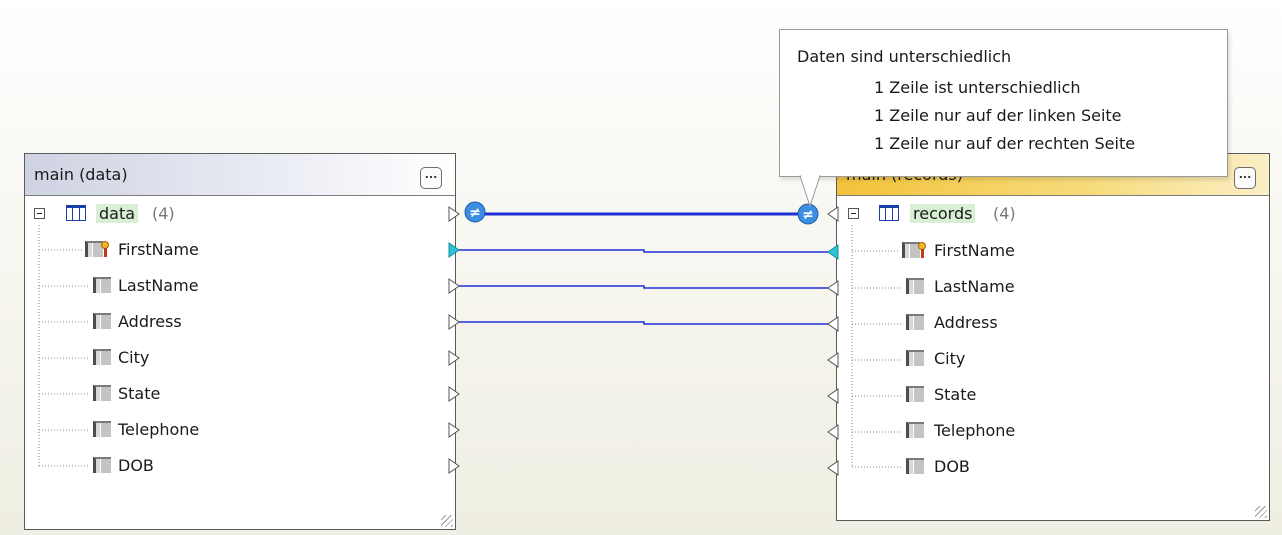 This screenshot has height=535, width=1282. Describe the element at coordinates (1004, 213) in the screenshot. I see `right-root-count: (4)` at that location.